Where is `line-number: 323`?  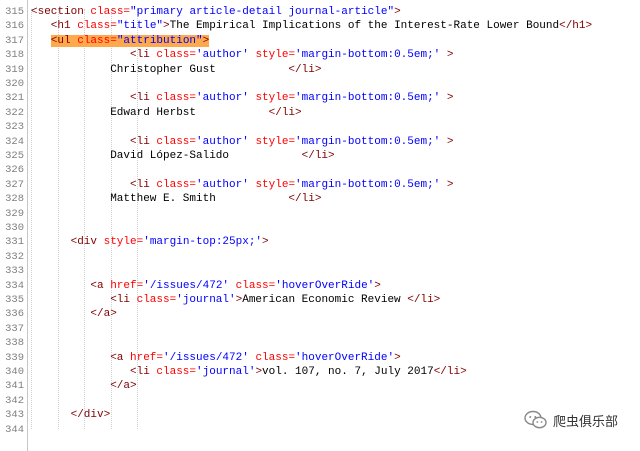 line-number: 323 is located at coordinates (14, 127).